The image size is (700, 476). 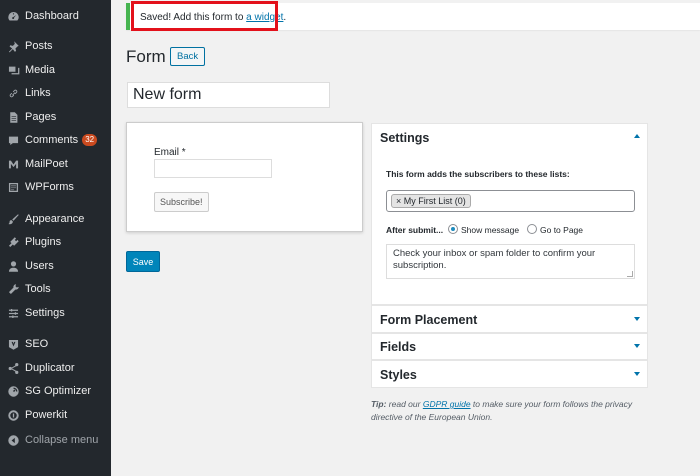 What do you see at coordinates (181, 202) in the screenshot?
I see `subscribe-button: Subscribe!` at bounding box center [181, 202].